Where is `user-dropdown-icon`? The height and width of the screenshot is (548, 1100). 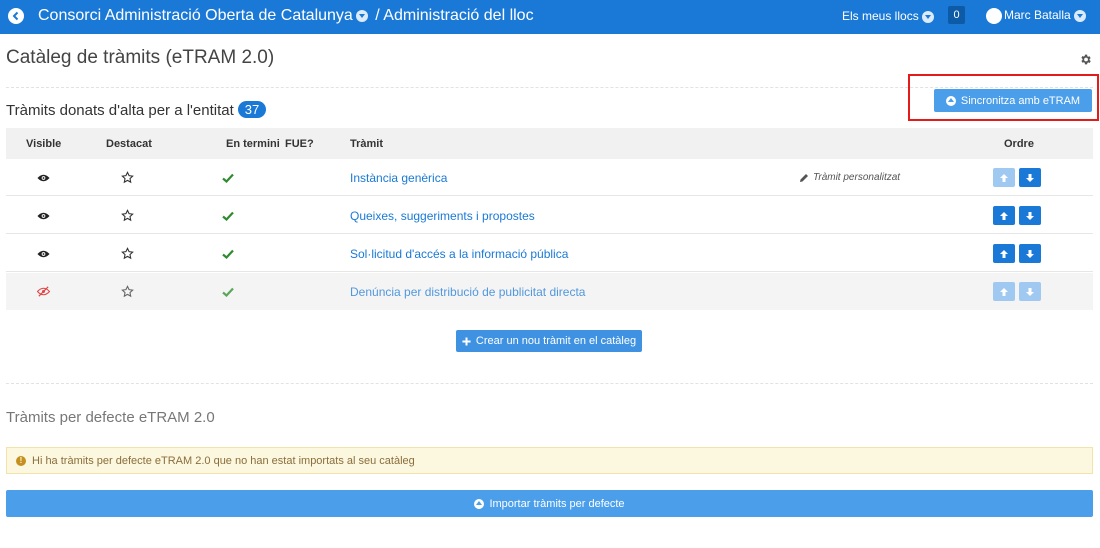 user-dropdown-icon is located at coordinates (1079, 15).